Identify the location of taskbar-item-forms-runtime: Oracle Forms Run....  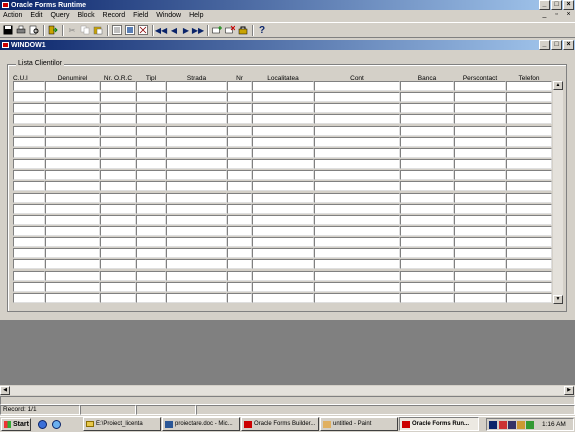
(439, 424).